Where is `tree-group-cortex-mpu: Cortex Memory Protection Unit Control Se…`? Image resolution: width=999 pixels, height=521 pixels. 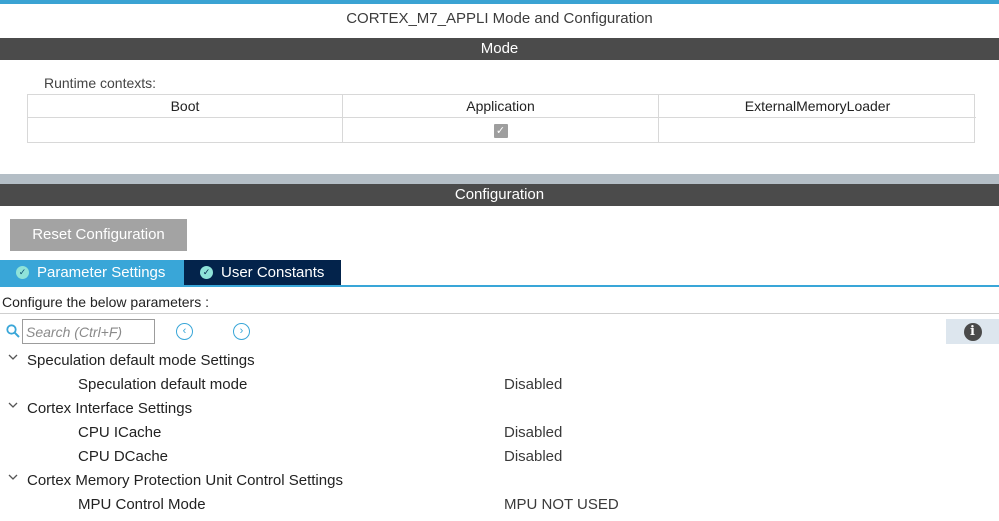 tree-group-cortex-mpu: Cortex Memory Protection Unit Control Se… is located at coordinates (499, 481).